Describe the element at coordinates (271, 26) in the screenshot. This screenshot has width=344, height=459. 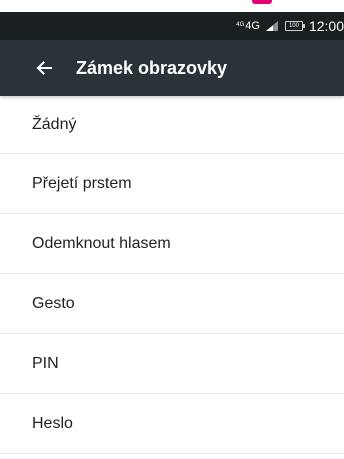
I see `signal-icon` at that location.